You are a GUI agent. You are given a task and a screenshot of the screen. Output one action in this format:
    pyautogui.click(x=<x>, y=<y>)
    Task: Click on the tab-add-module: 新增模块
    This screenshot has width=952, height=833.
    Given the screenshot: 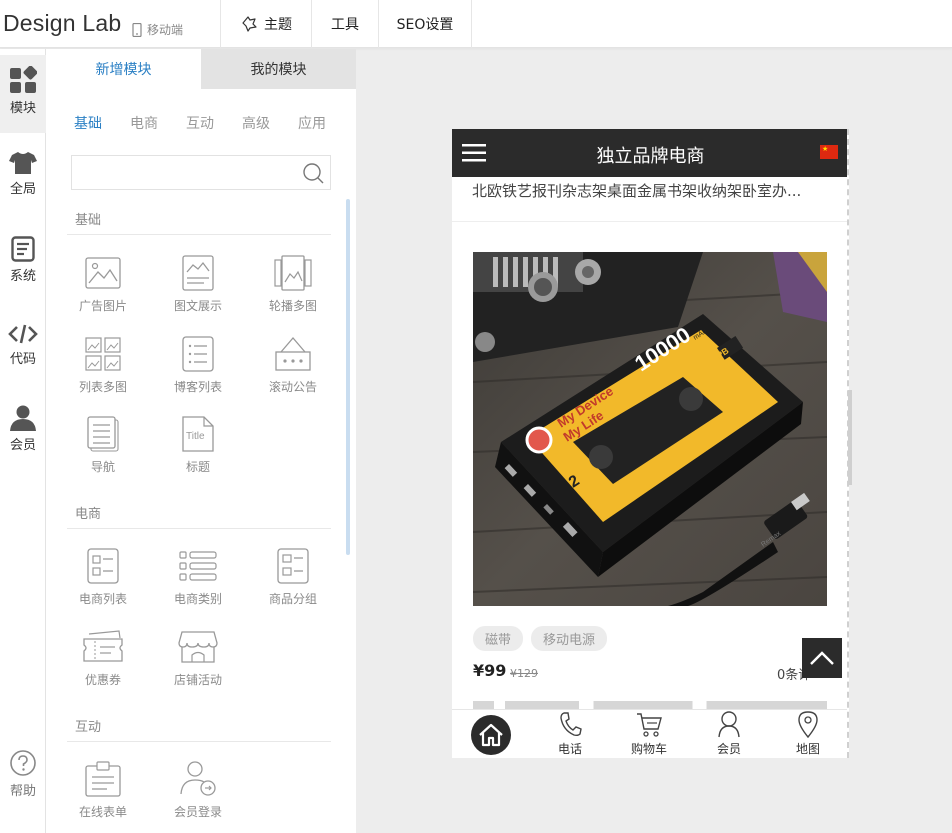 What is the action you would take?
    pyautogui.click(x=123, y=69)
    